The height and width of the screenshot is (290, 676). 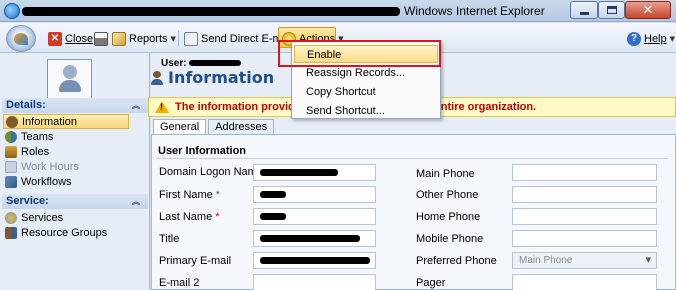 I want to click on field-label-text: Title, so click(x=169, y=239).